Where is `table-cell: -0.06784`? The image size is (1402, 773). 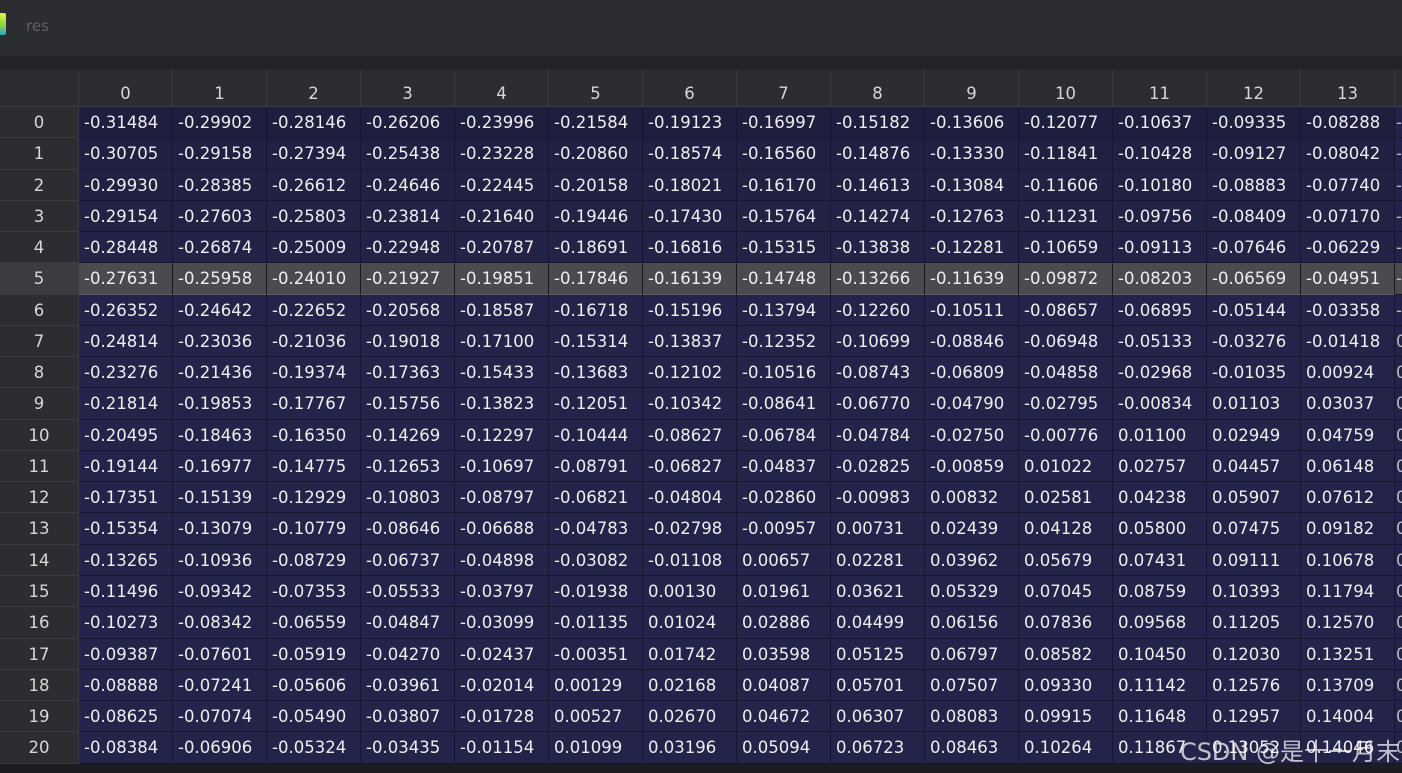 table-cell: -0.06784 is located at coordinates (784, 435).